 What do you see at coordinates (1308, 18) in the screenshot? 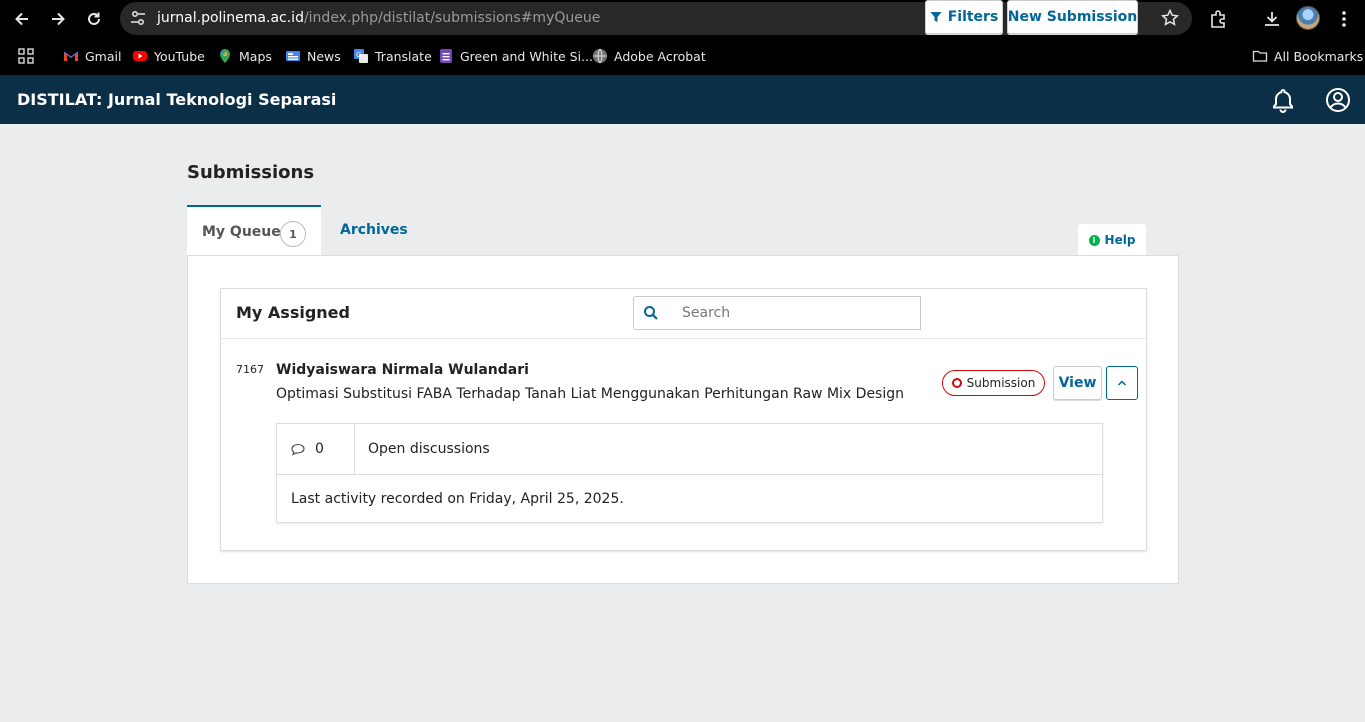
I see `profile-avatar` at bounding box center [1308, 18].